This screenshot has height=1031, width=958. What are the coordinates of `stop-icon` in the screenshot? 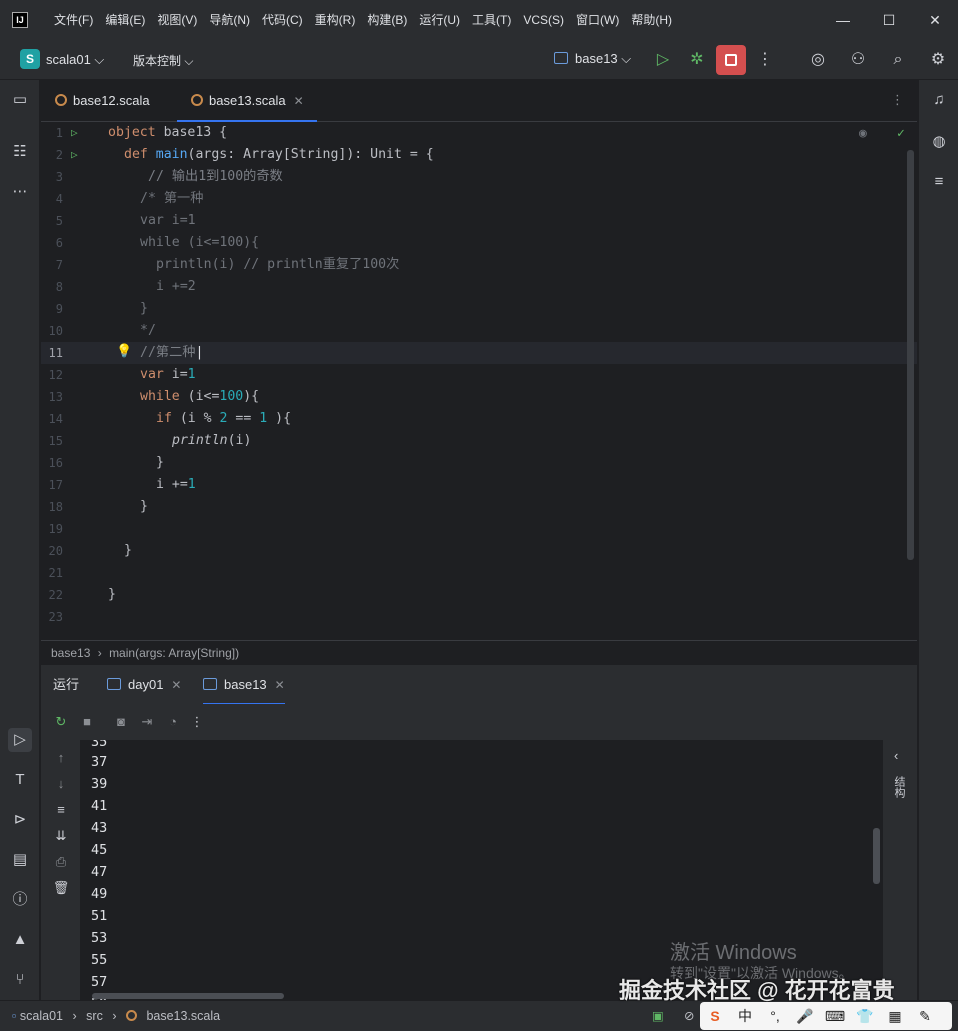 It's located at (731, 60).